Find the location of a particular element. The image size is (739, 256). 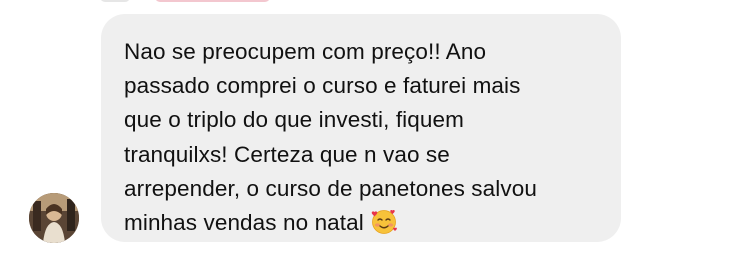

previous-element-edge is located at coordinates (115, 1).